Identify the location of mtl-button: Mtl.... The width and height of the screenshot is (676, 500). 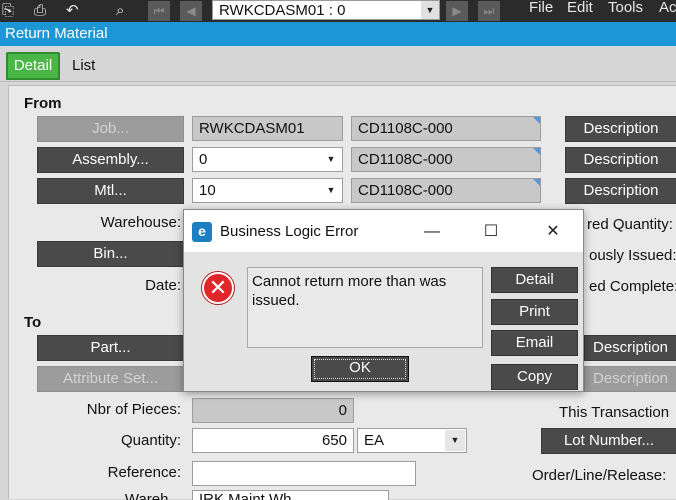
(110, 191).